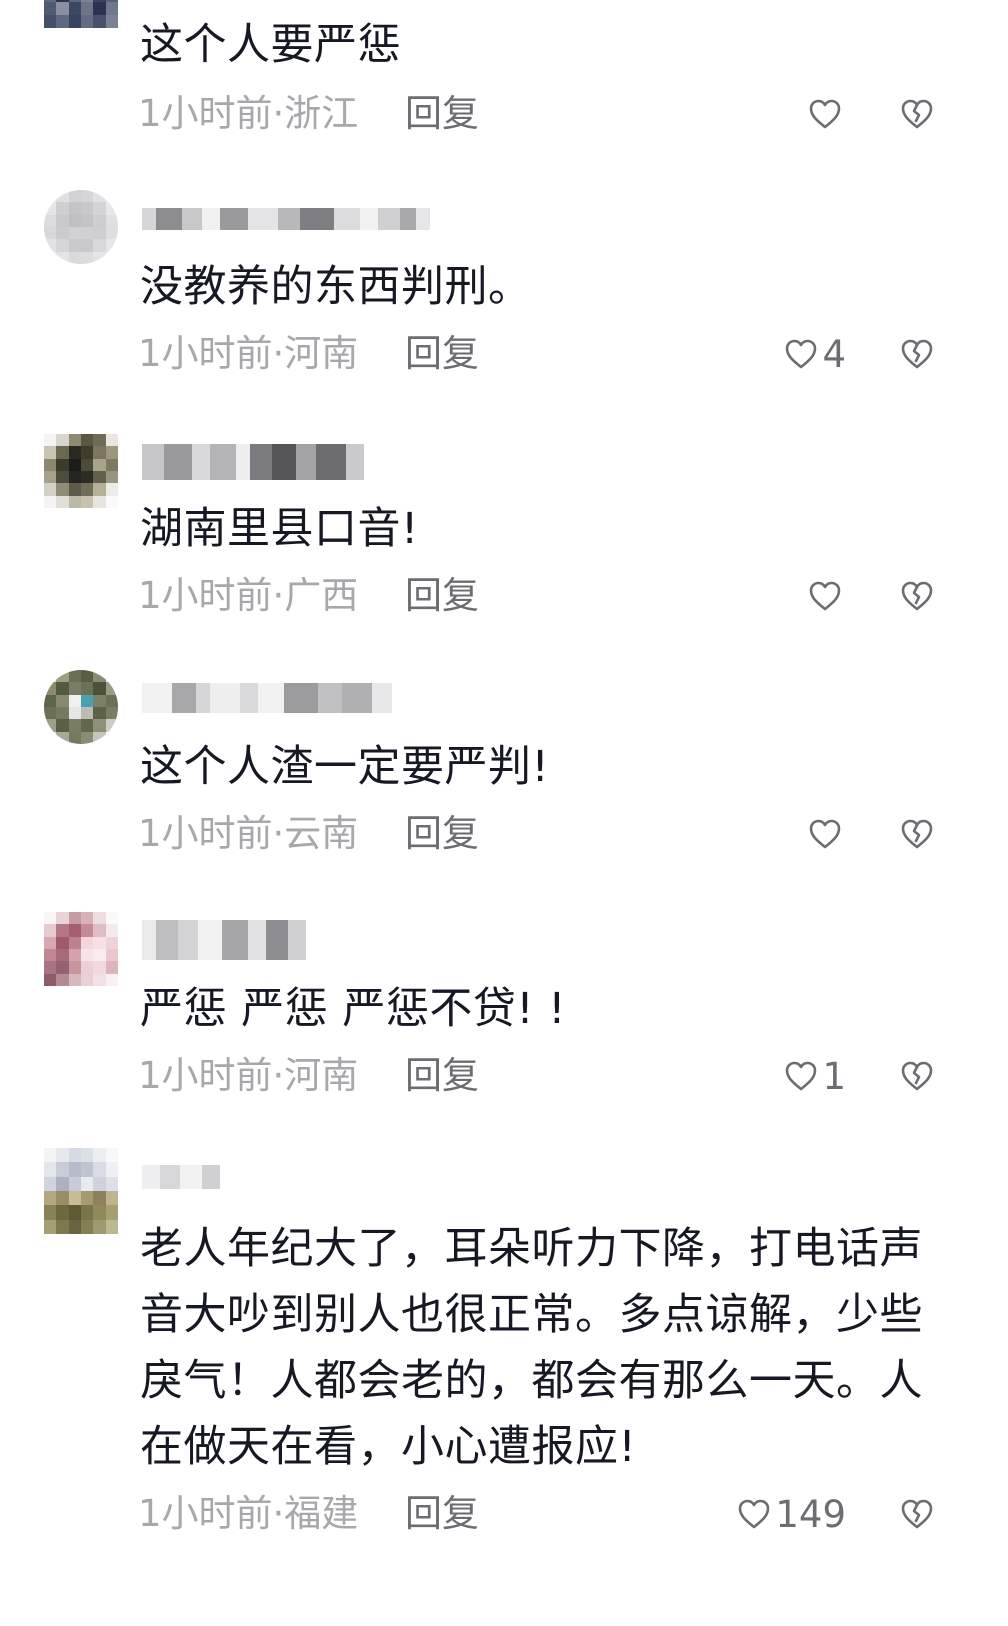 The height and width of the screenshot is (1626, 1008). I want to click on comment-text: 这个人要严惩, so click(270, 45).